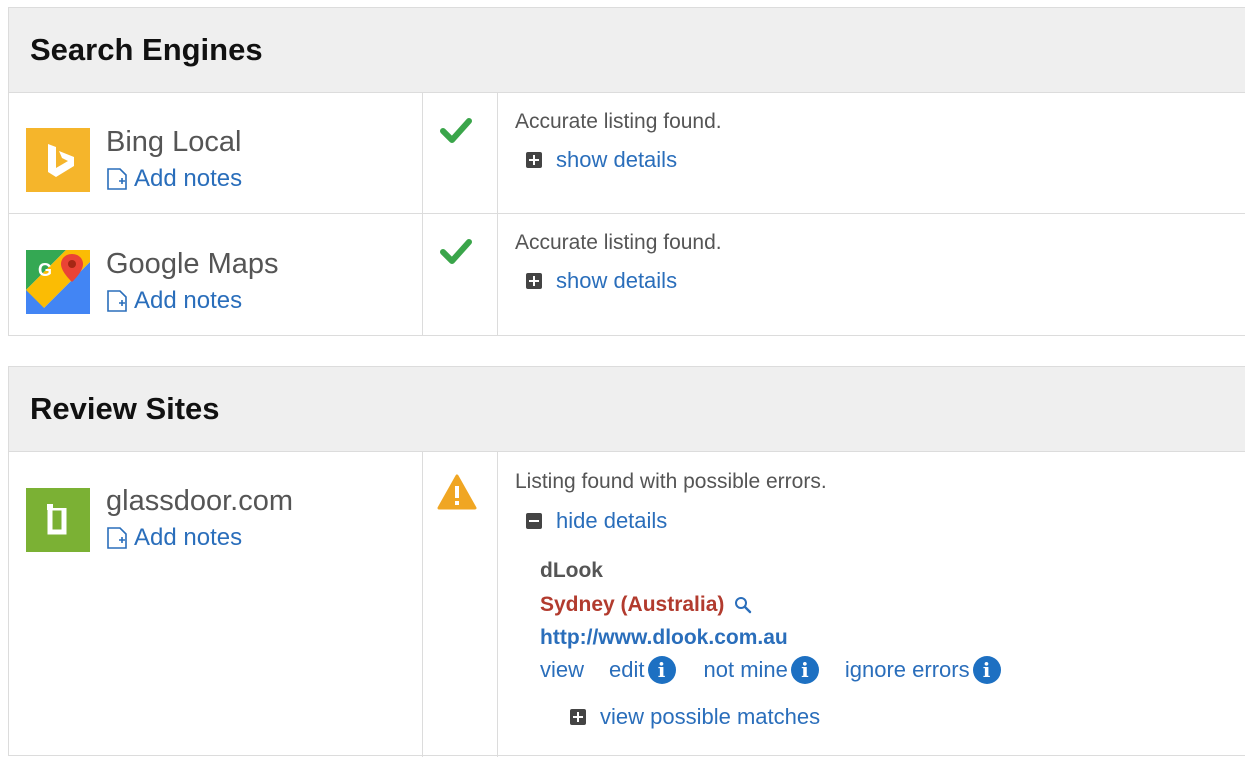  Describe the element at coordinates (627, 409) in the screenshot. I see `section-title-review-sites: Review Sites` at that location.